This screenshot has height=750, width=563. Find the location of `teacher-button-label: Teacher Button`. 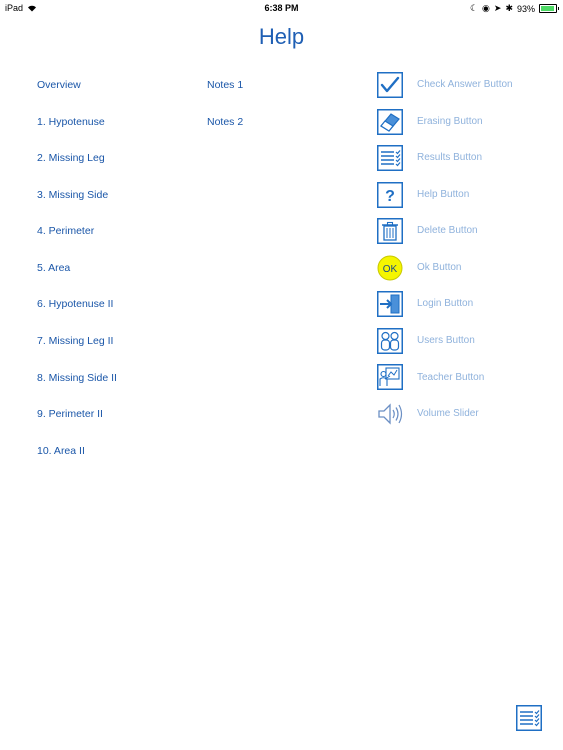

teacher-button-label: Teacher Button is located at coordinates (450, 377).